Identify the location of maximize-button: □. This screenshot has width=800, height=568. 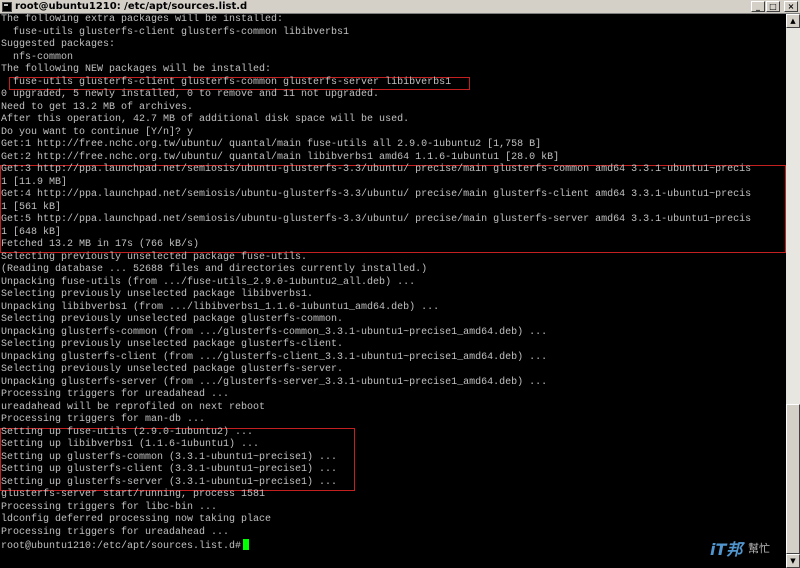
(773, 6).